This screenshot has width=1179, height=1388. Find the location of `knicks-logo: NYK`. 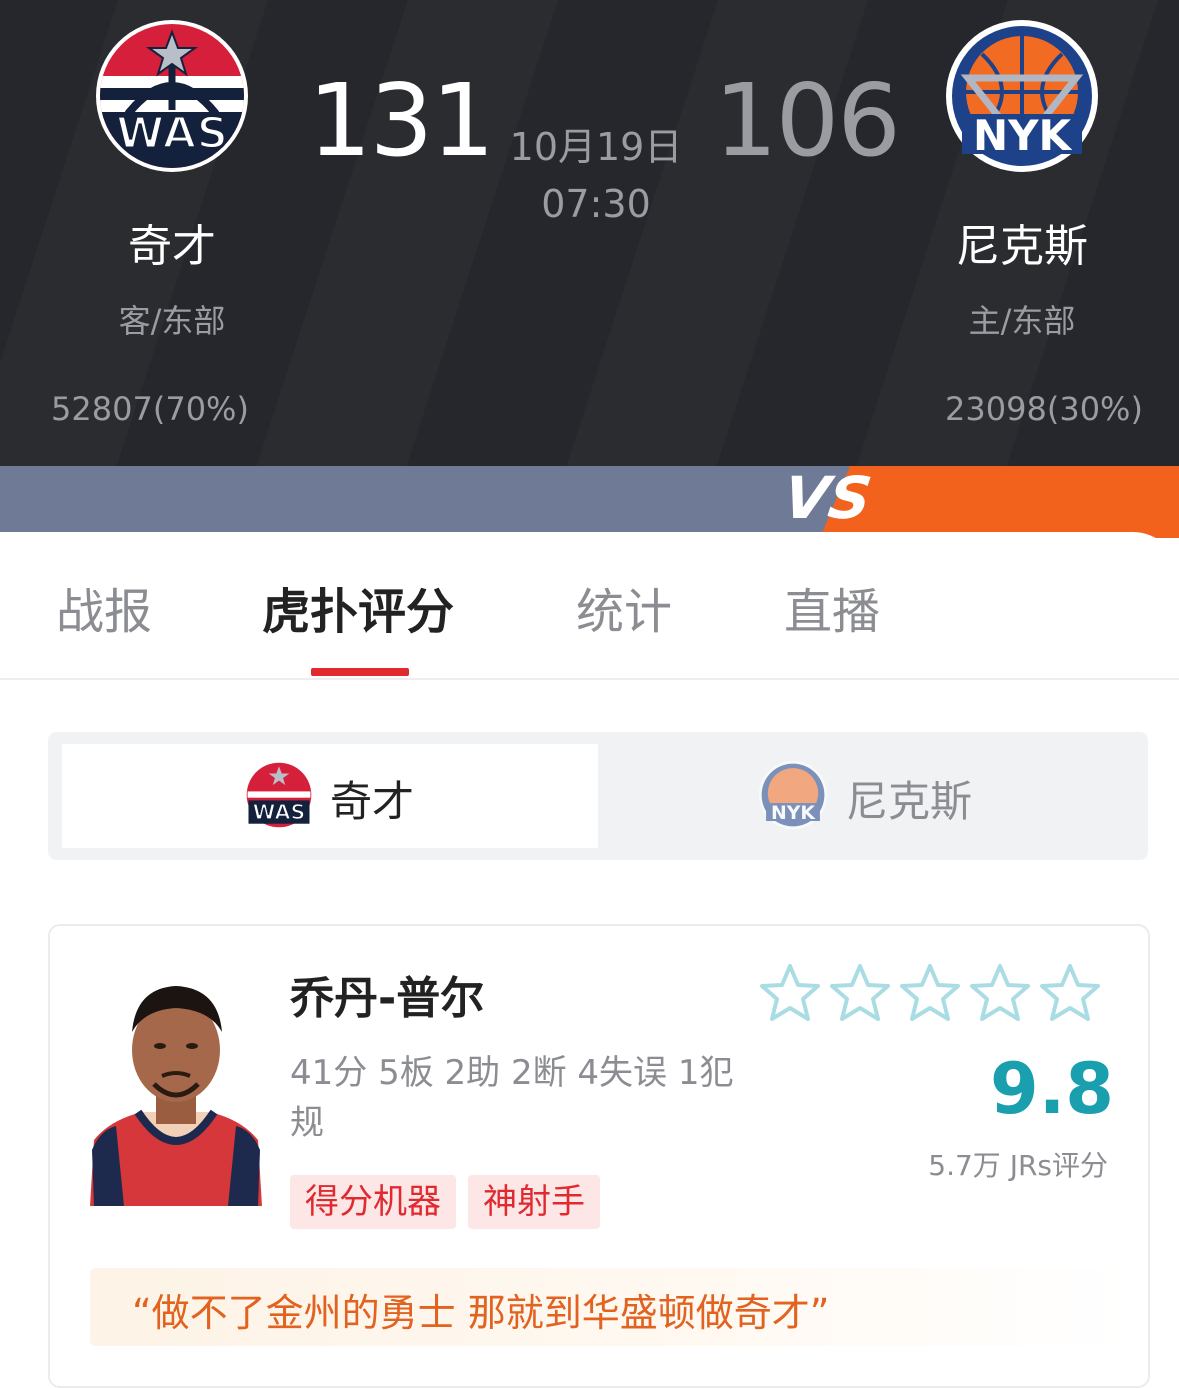

knicks-logo: NYK is located at coordinates (1022, 96).